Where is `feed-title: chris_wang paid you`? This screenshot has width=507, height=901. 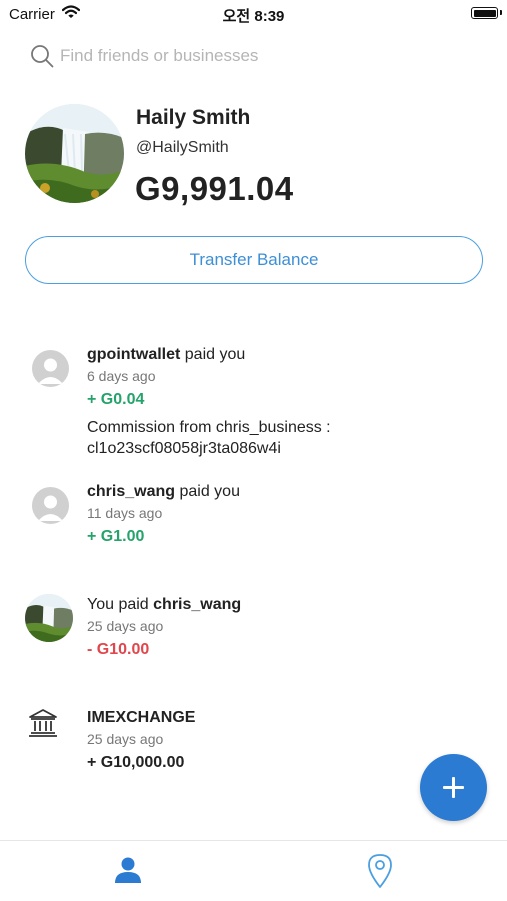
feed-title: chris_wang paid you is located at coordinates (163, 492).